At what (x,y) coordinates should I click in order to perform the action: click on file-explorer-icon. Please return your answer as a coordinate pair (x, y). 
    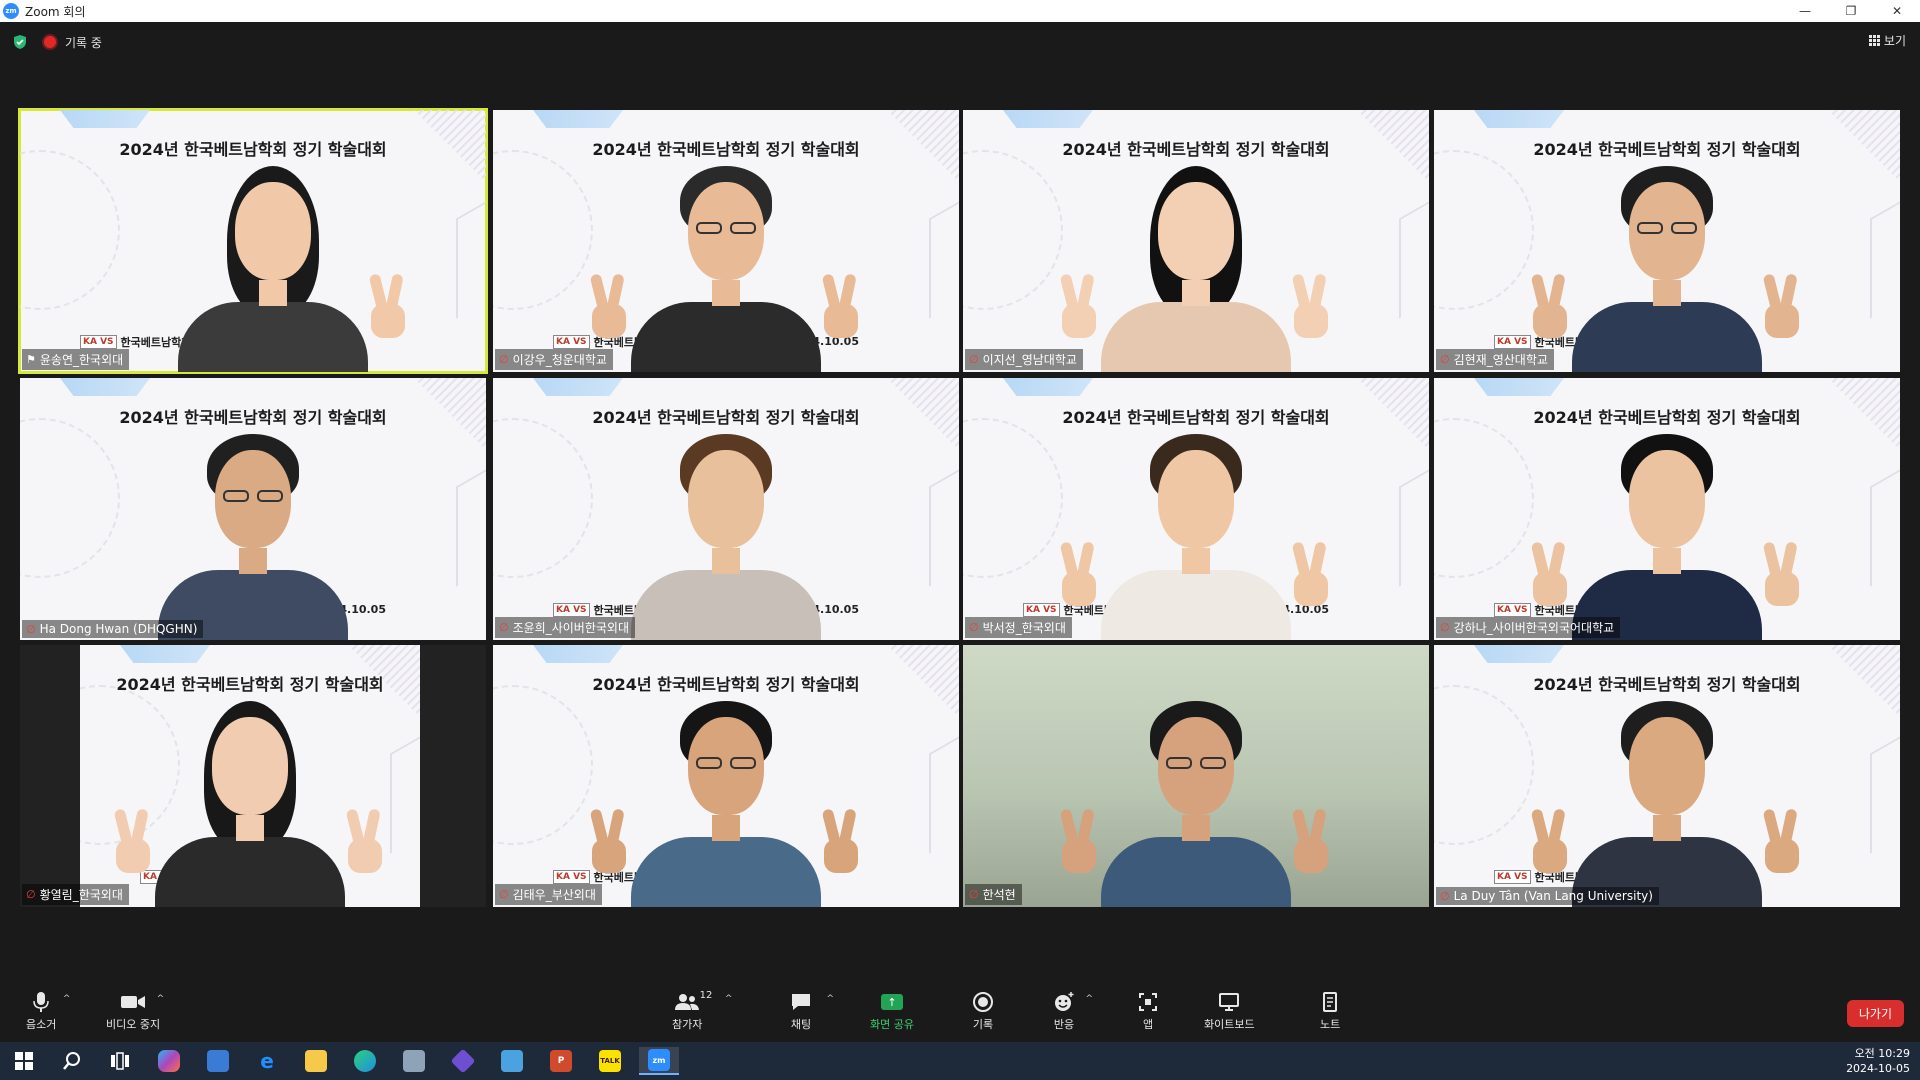
    Looking at the image, I should click on (316, 1061).